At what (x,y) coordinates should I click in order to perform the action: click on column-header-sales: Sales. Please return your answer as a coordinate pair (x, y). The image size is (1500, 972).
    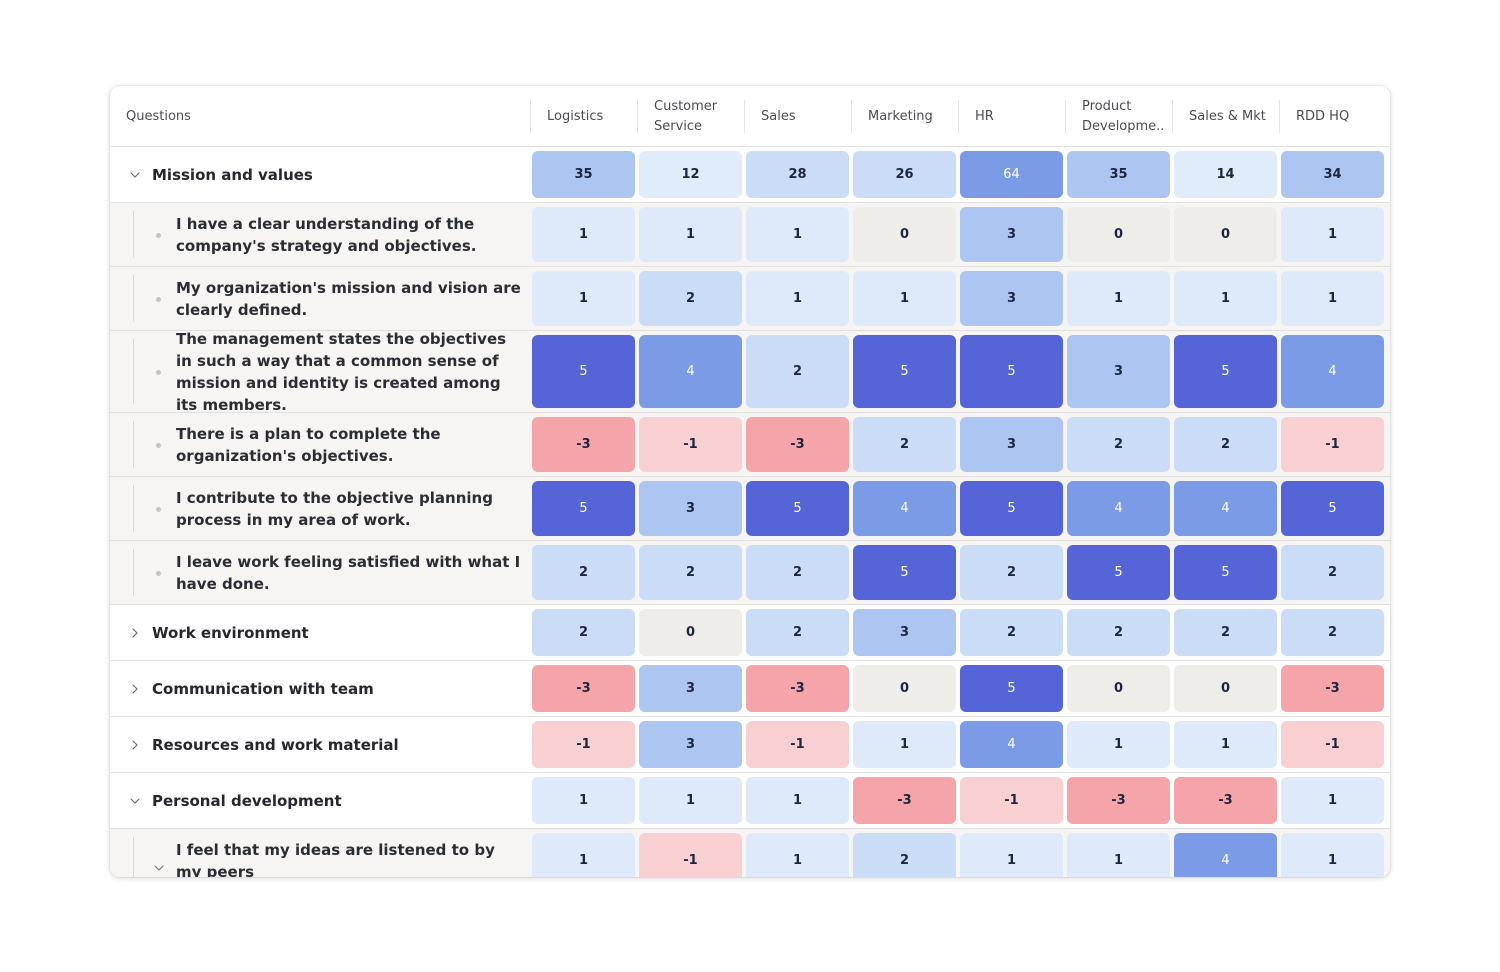
    Looking at the image, I should click on (797, 116).